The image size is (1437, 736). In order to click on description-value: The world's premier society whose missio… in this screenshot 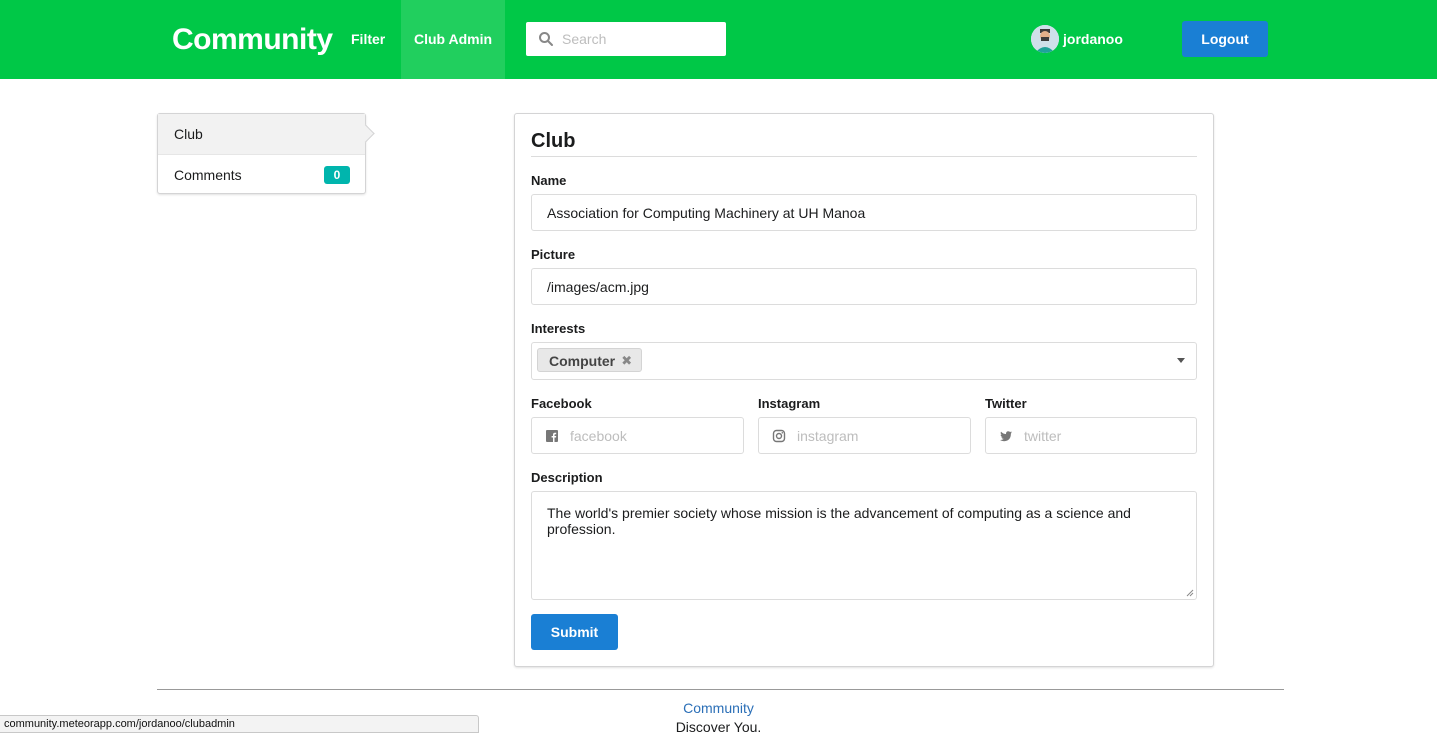, I will do `click(839, 521)`.